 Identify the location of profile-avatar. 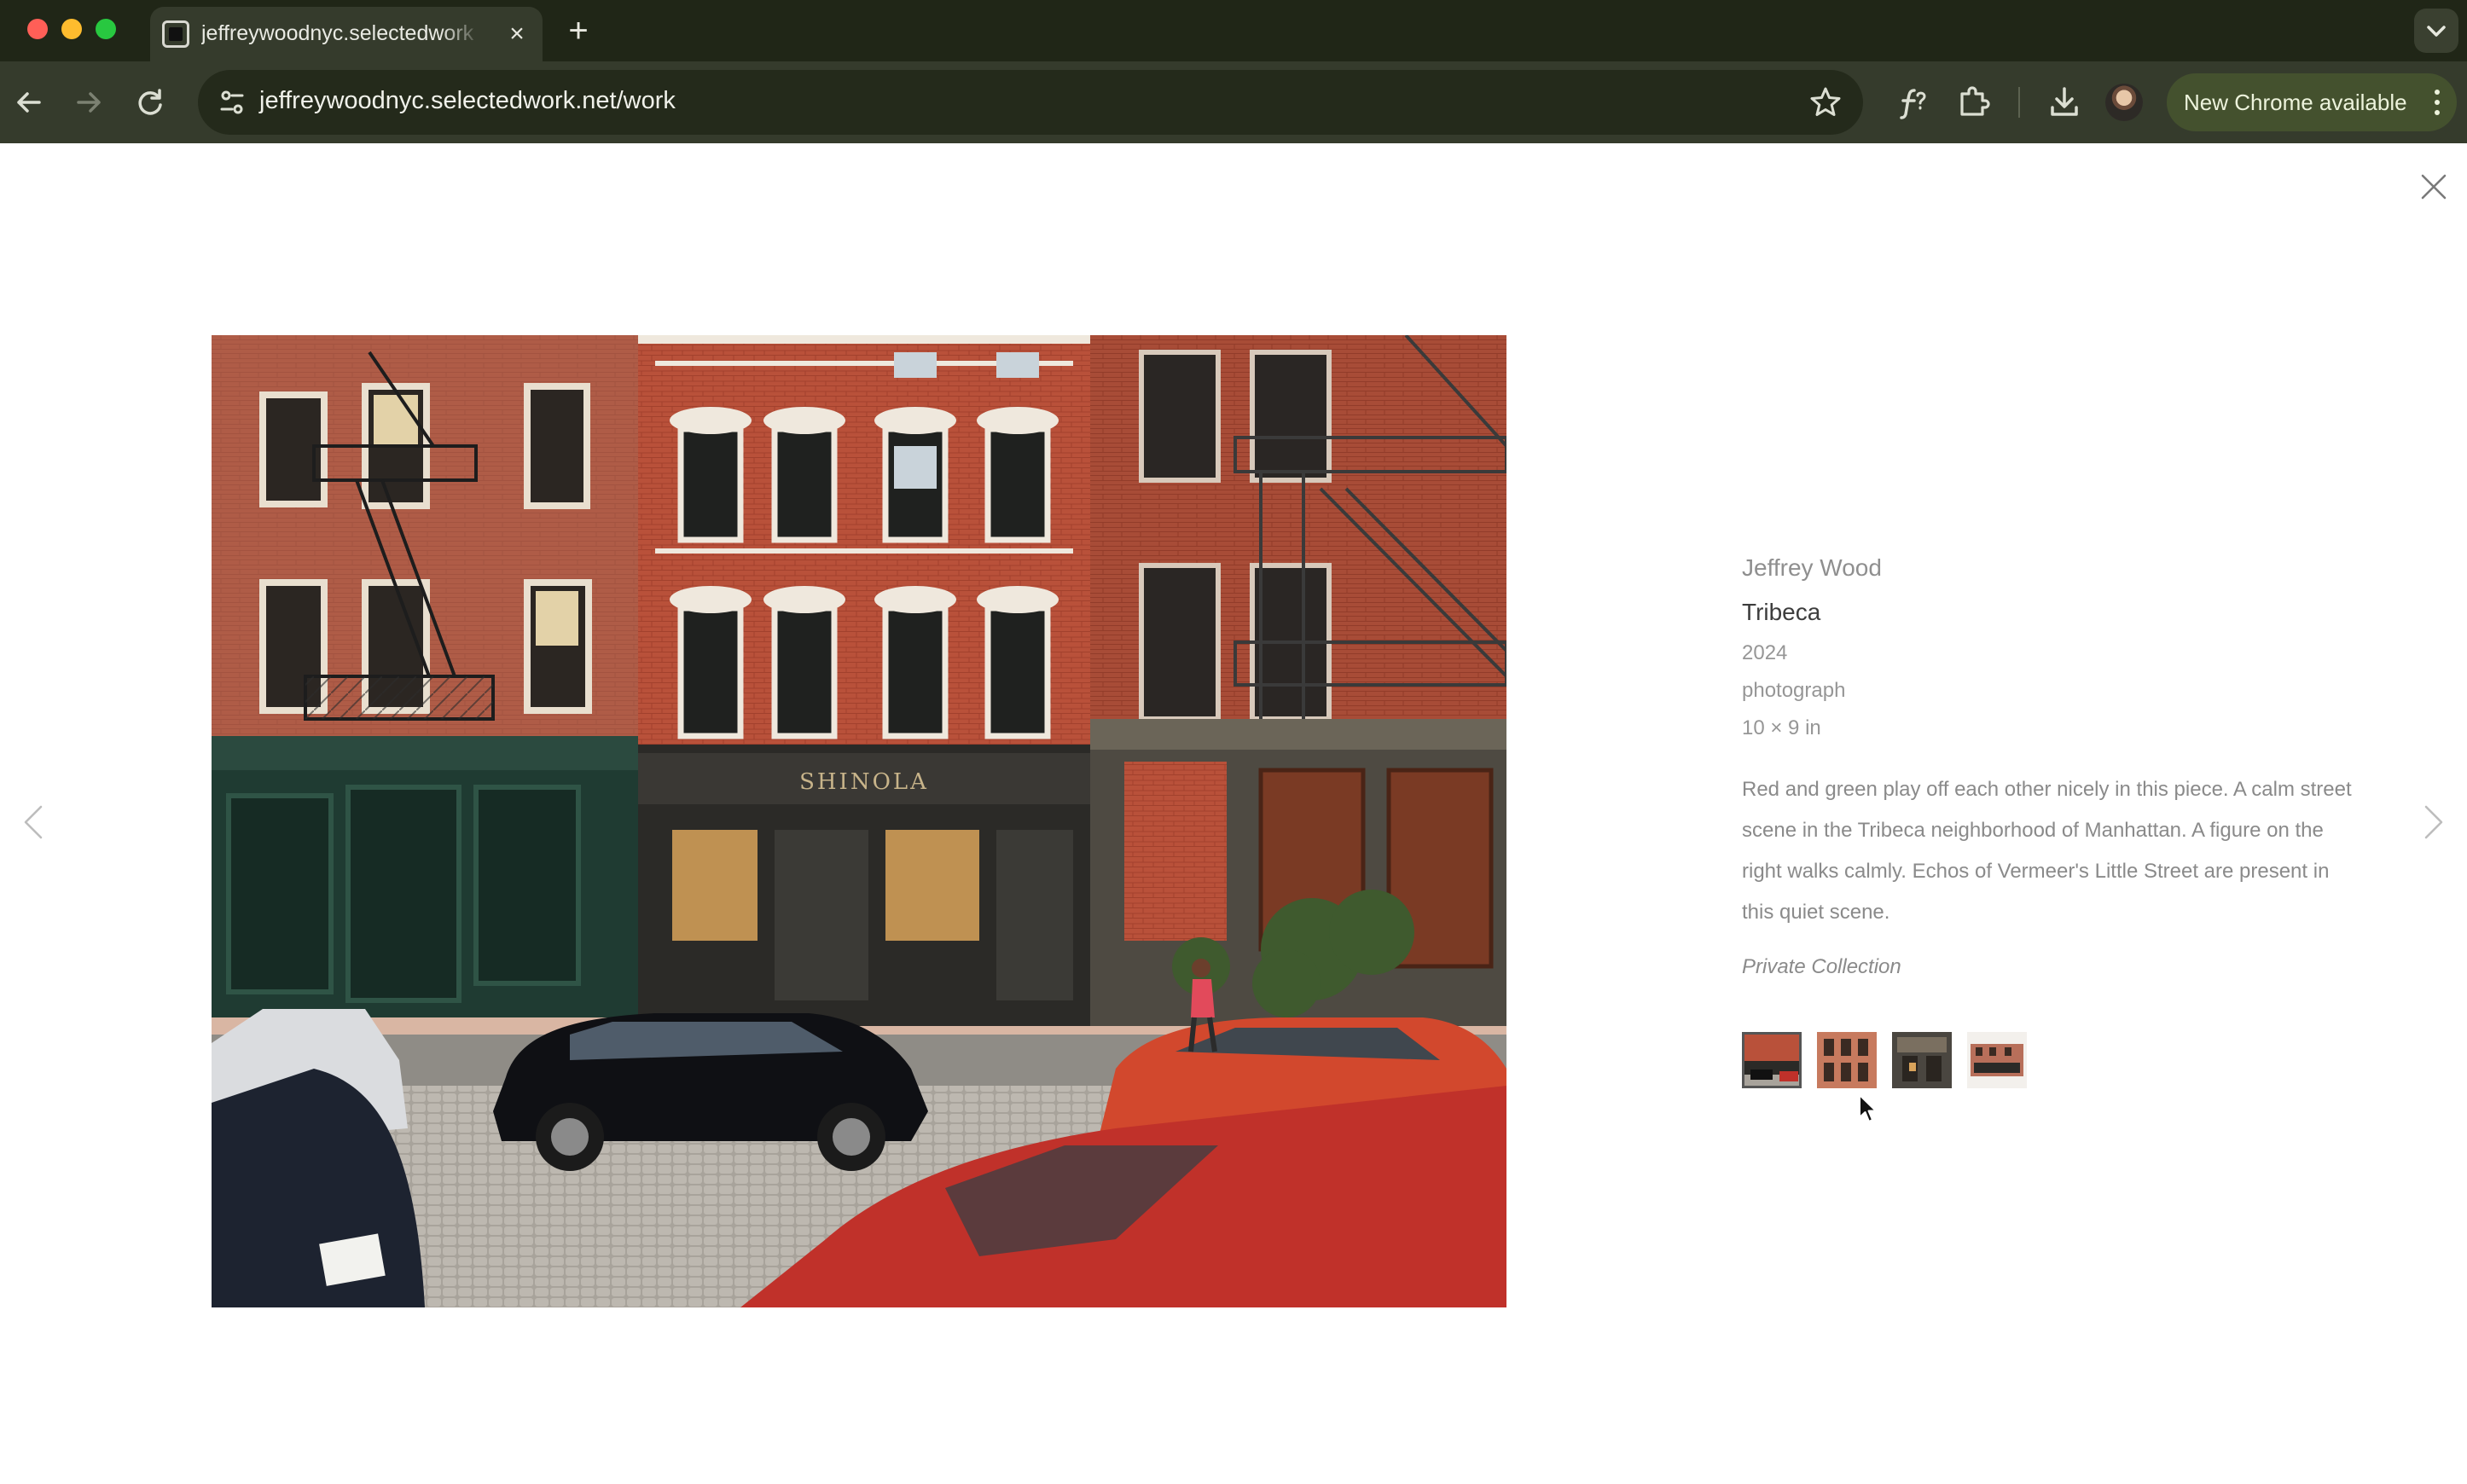
(2124, 102).